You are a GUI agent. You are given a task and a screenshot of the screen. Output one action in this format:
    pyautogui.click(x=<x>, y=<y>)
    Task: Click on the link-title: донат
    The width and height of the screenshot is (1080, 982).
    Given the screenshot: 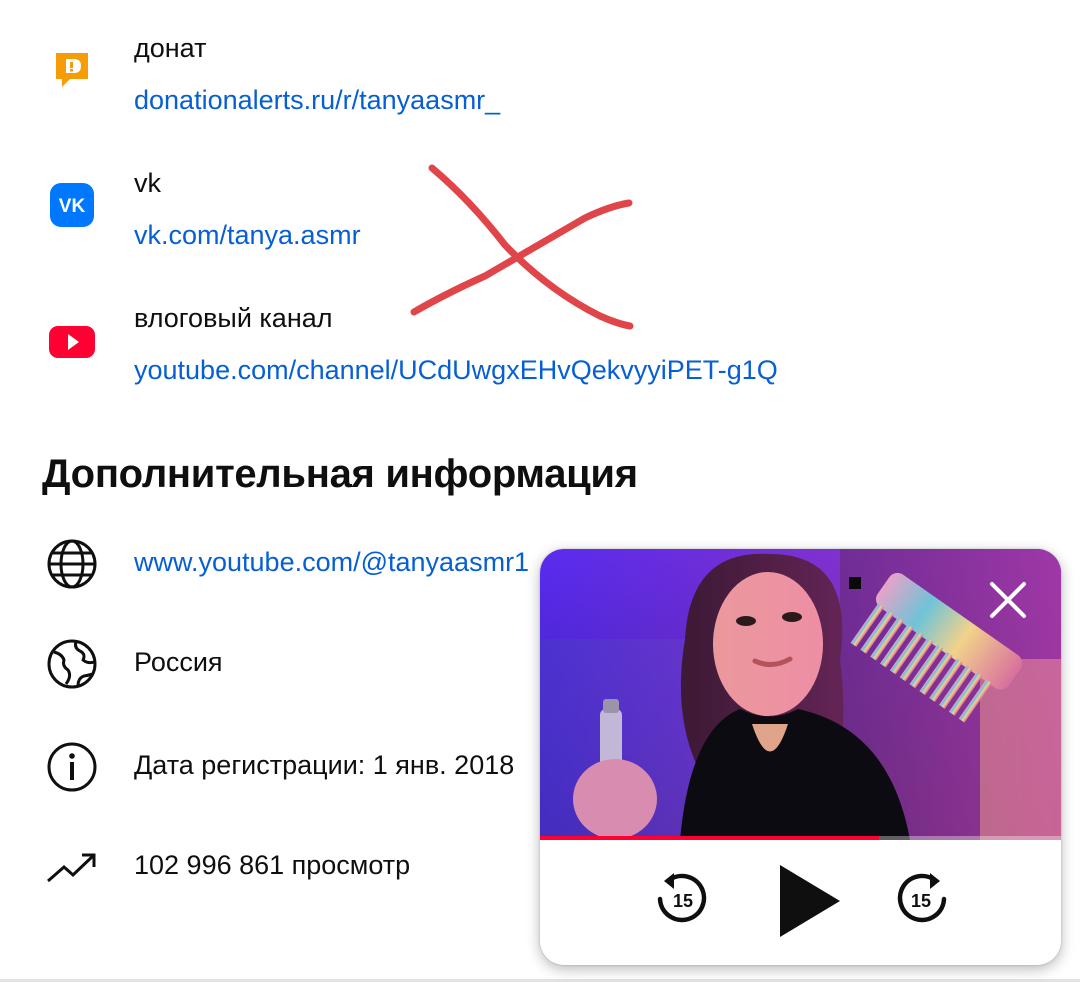 What is the action you would take?
    pyautogui.click(x=170, y=48)
    